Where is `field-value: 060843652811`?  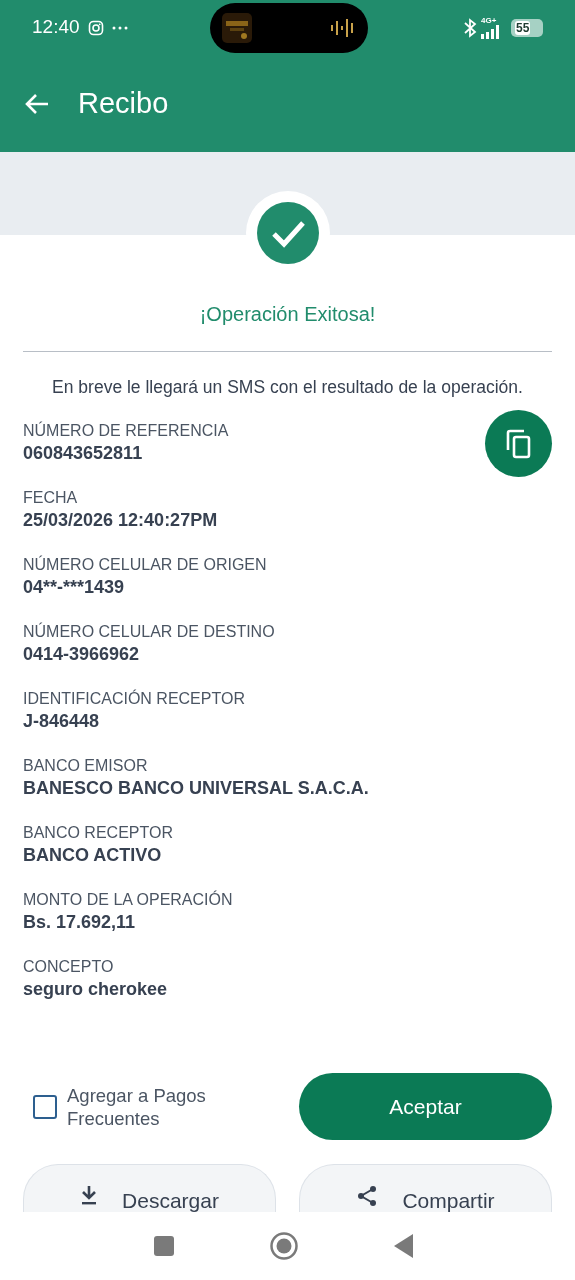
field-value: 060843652811 is located at coordinates (83, 454).